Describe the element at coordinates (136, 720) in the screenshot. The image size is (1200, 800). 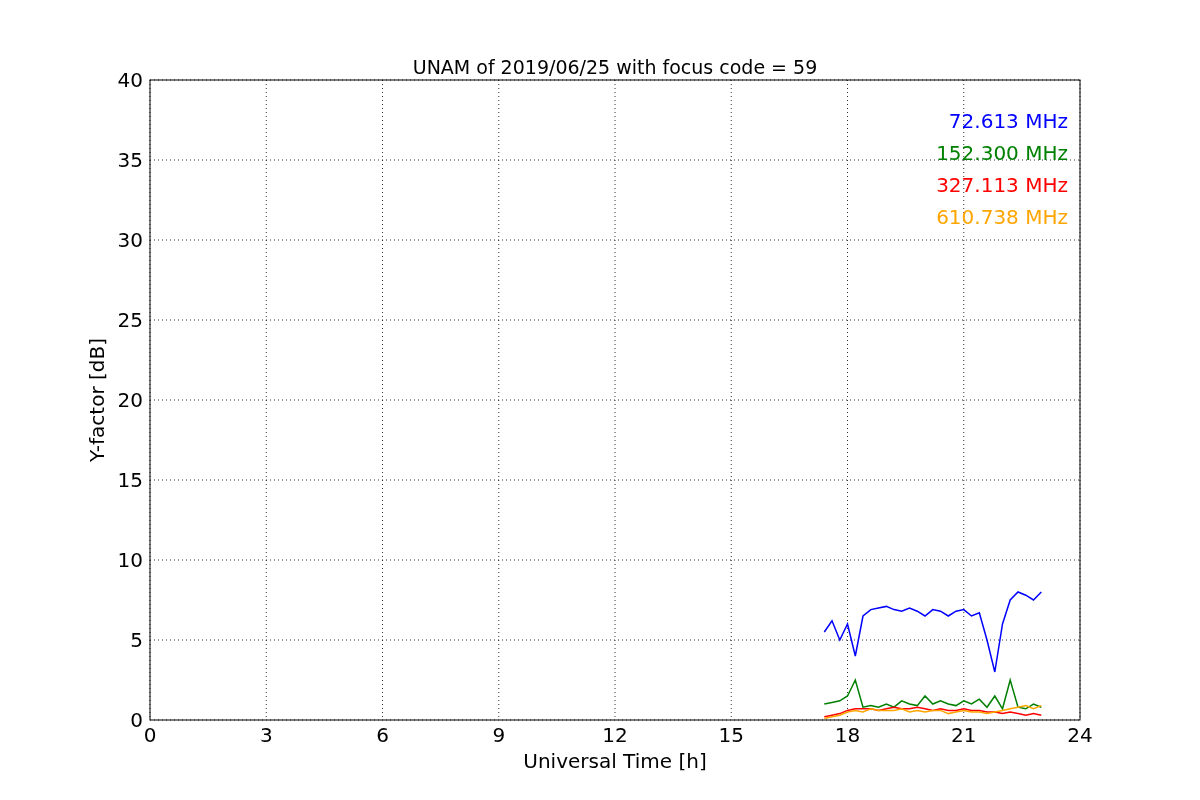
I see `y-tick-label: 0` at that location.